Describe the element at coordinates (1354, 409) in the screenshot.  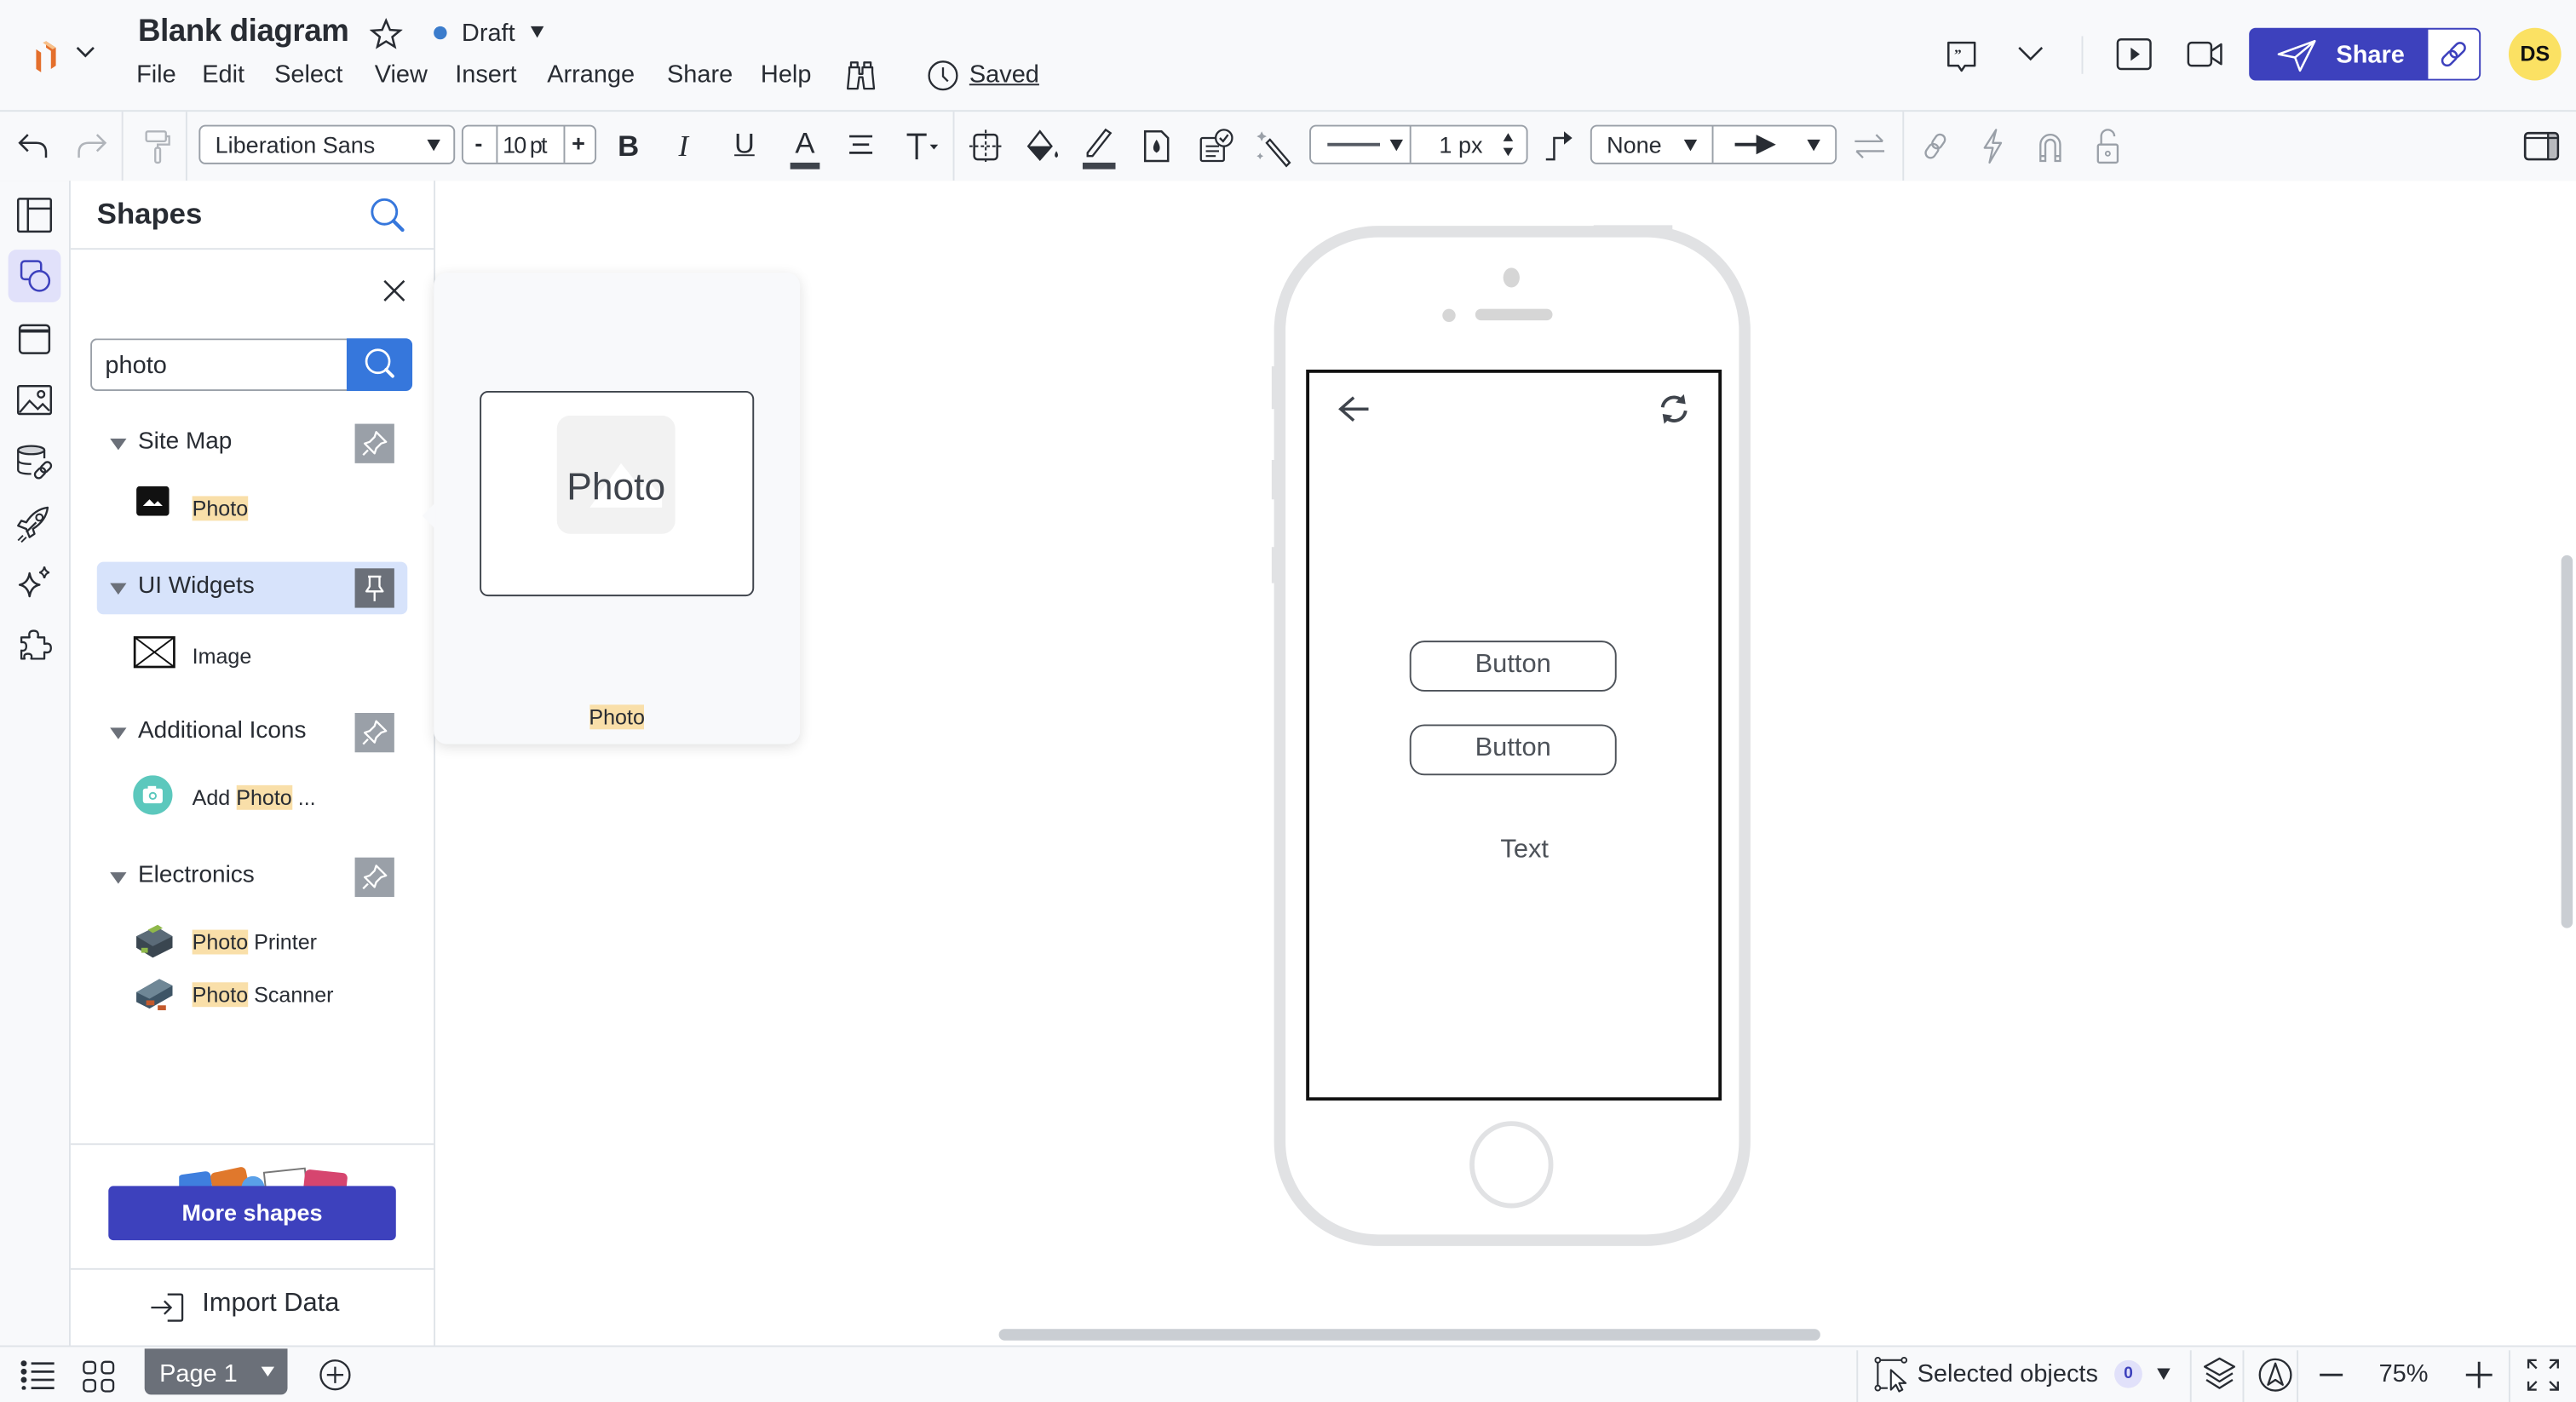
I see `back-arrow-icon` at that location.